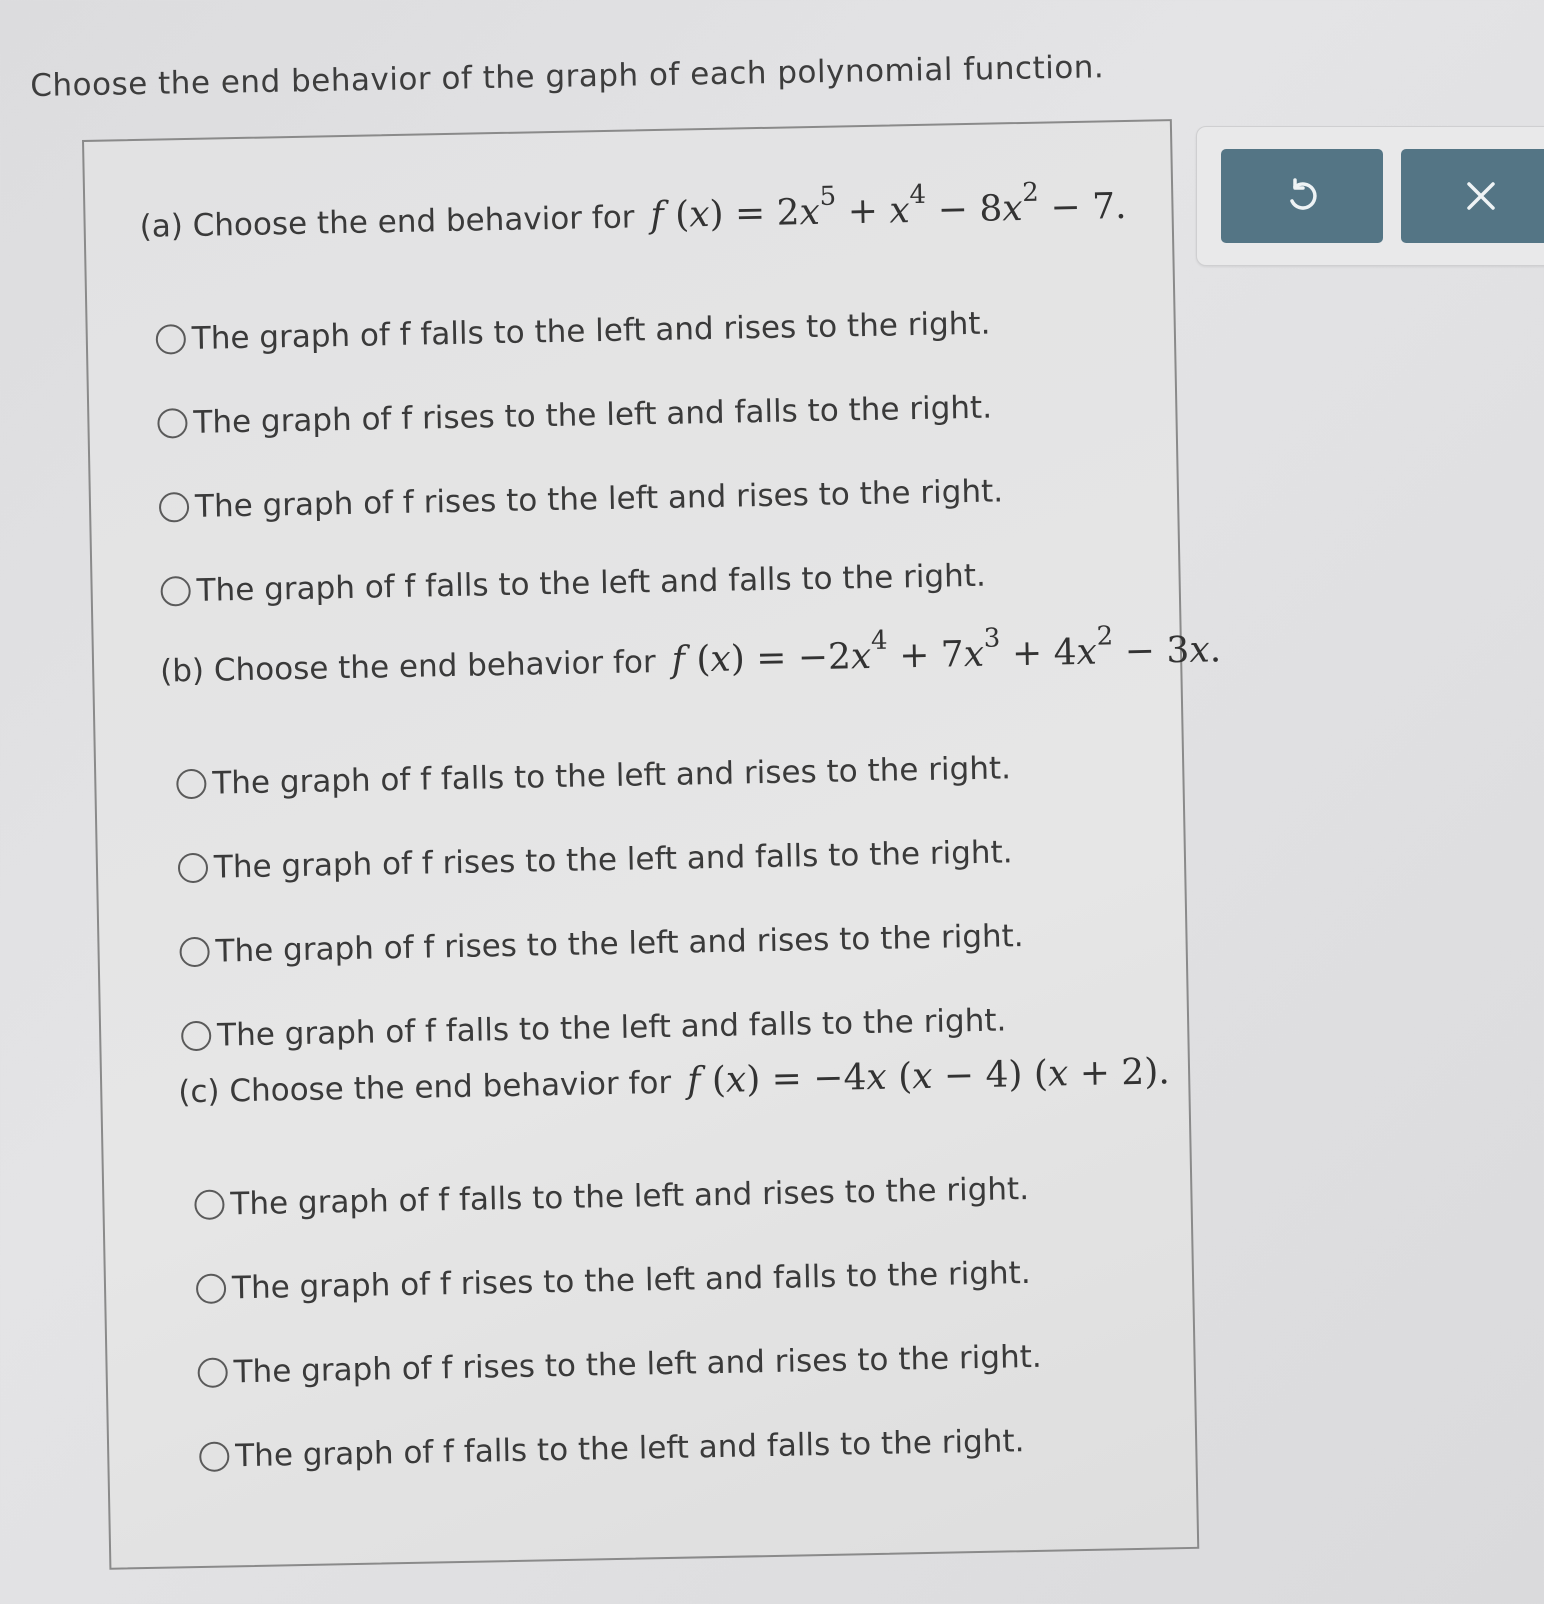 The width and height of the screenshot is (1544, 1604). What do you see at coordinates (928, 1076) in the screenshot?
I see `part-c-function: f (x) = −4x (x − 4) (x + 2).` at bounding box center [928, 1076].